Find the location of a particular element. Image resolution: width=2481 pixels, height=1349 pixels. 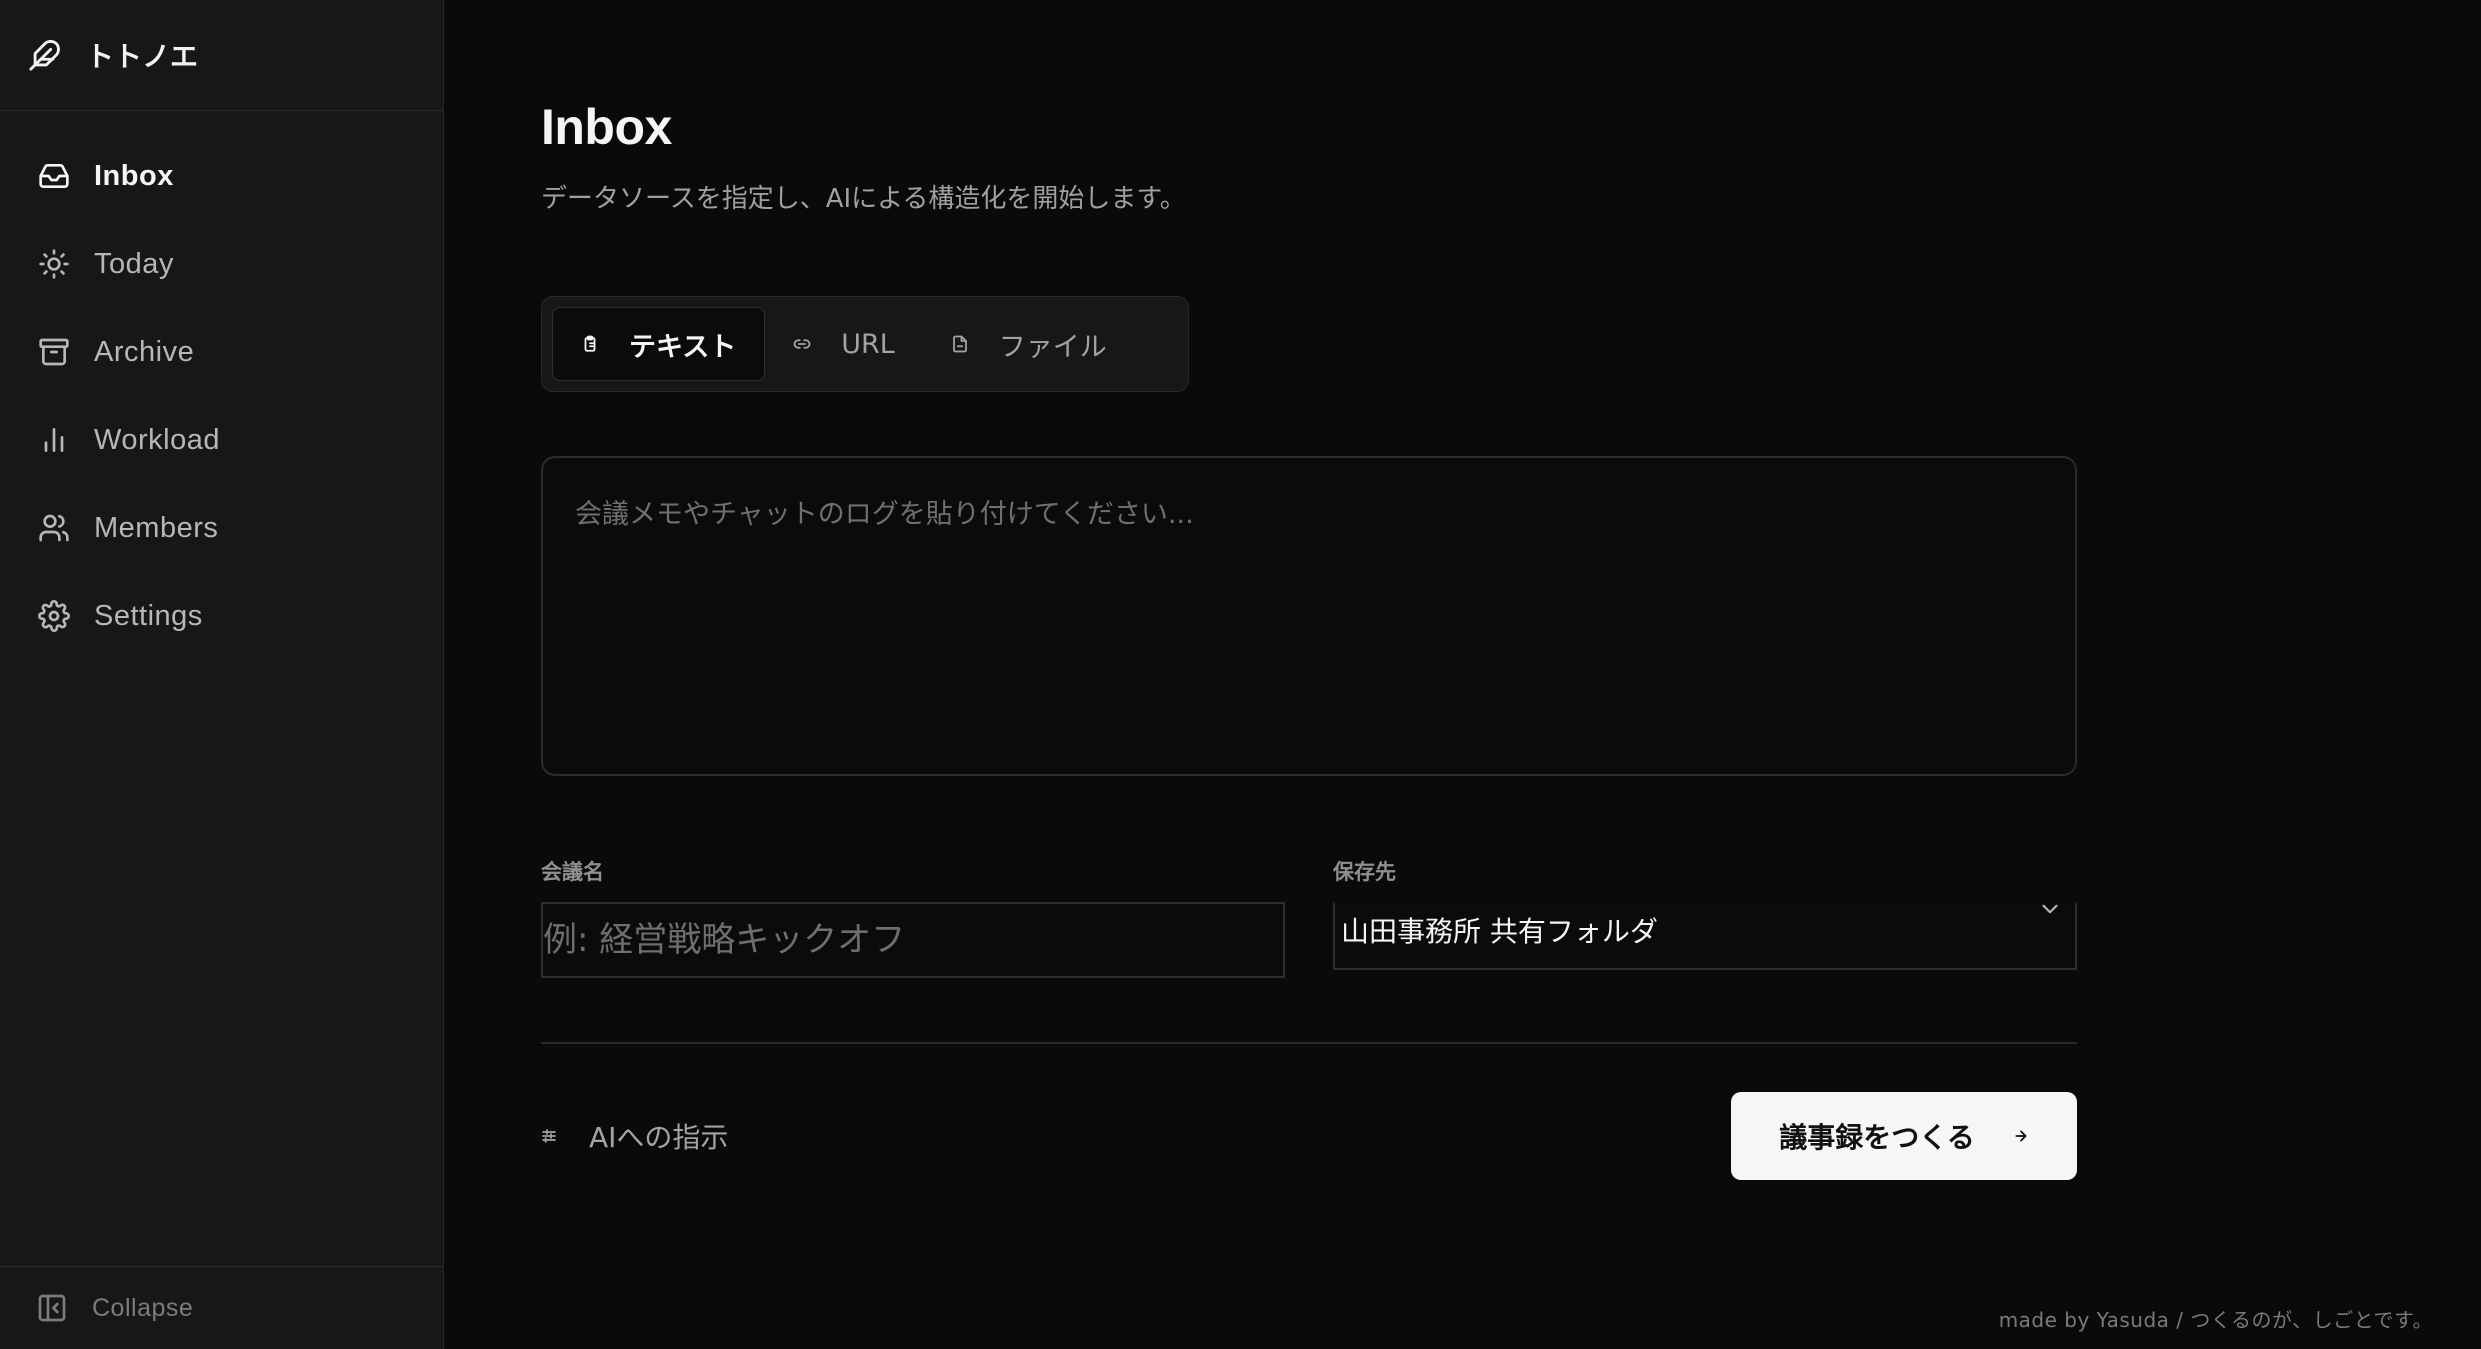

meeting-name-label: 会議名 is located at coordinates (572, 872).